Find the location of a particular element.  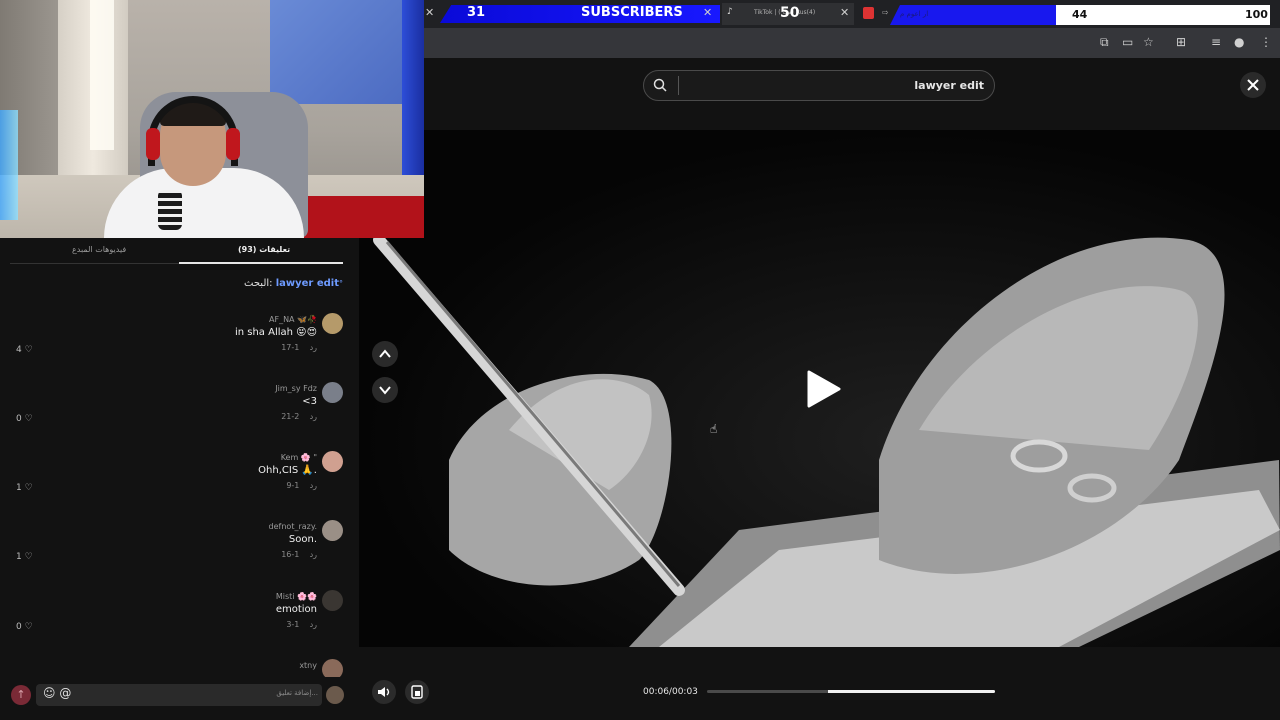

comment-meta: رد 1-9 is located at coordinates (258, 485).